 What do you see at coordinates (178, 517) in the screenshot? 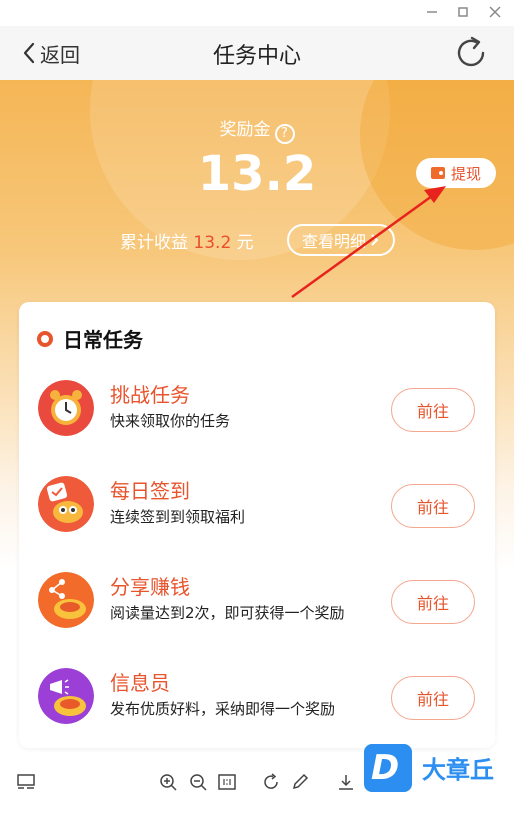
I see `task-description: 连续签到到领取福利` at bounding box center [178, 517].